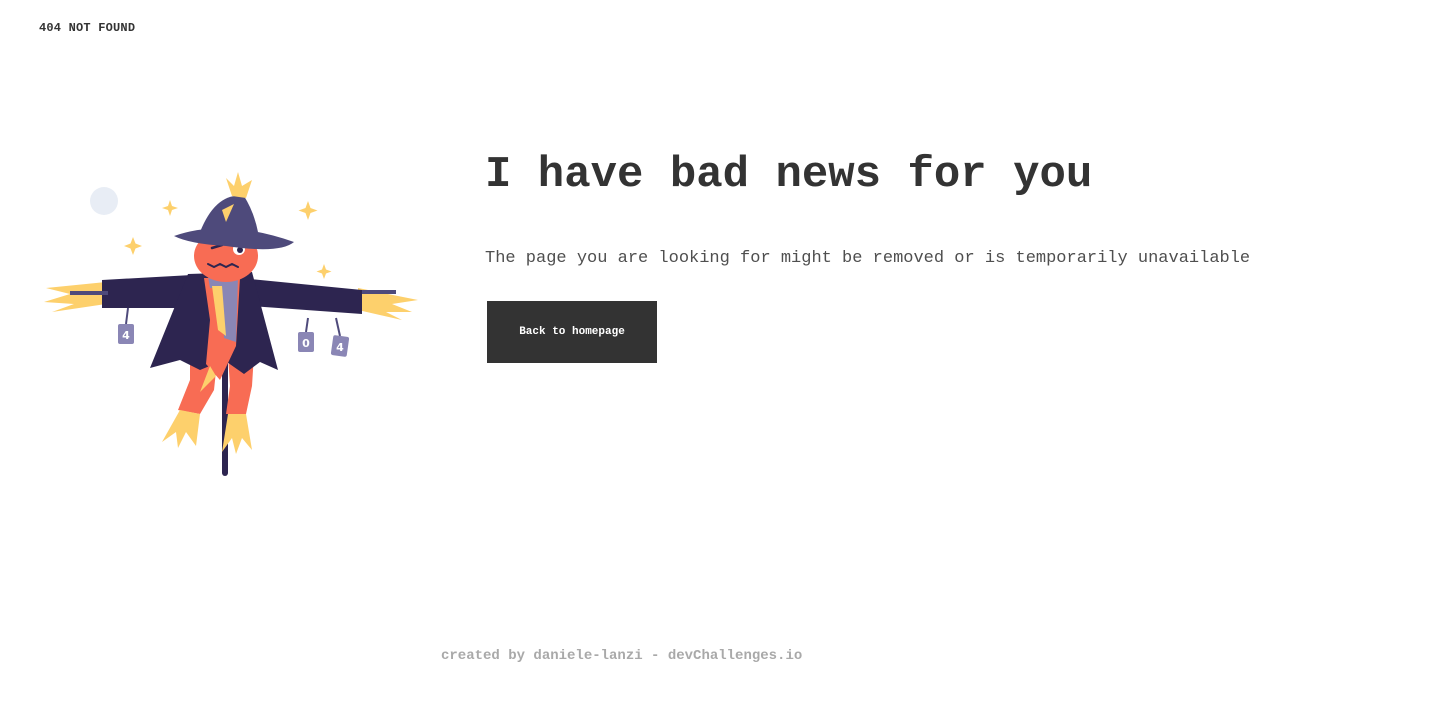 Image resolution: width=1431 pixels, height=710 pixels. What do you see at coordinates (231, 324) in the screenshot?
I see `scarecrow-illustration: 4 0 4` at bounding box center [231, 324].